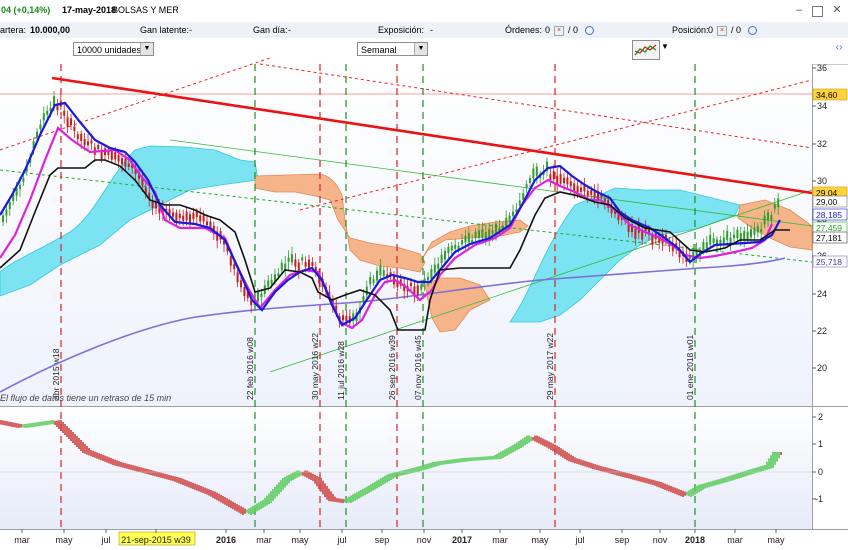 The height and width of the screenshot is (550, 848). I want to click on osc-tick-label: 2, so click(820, 417).